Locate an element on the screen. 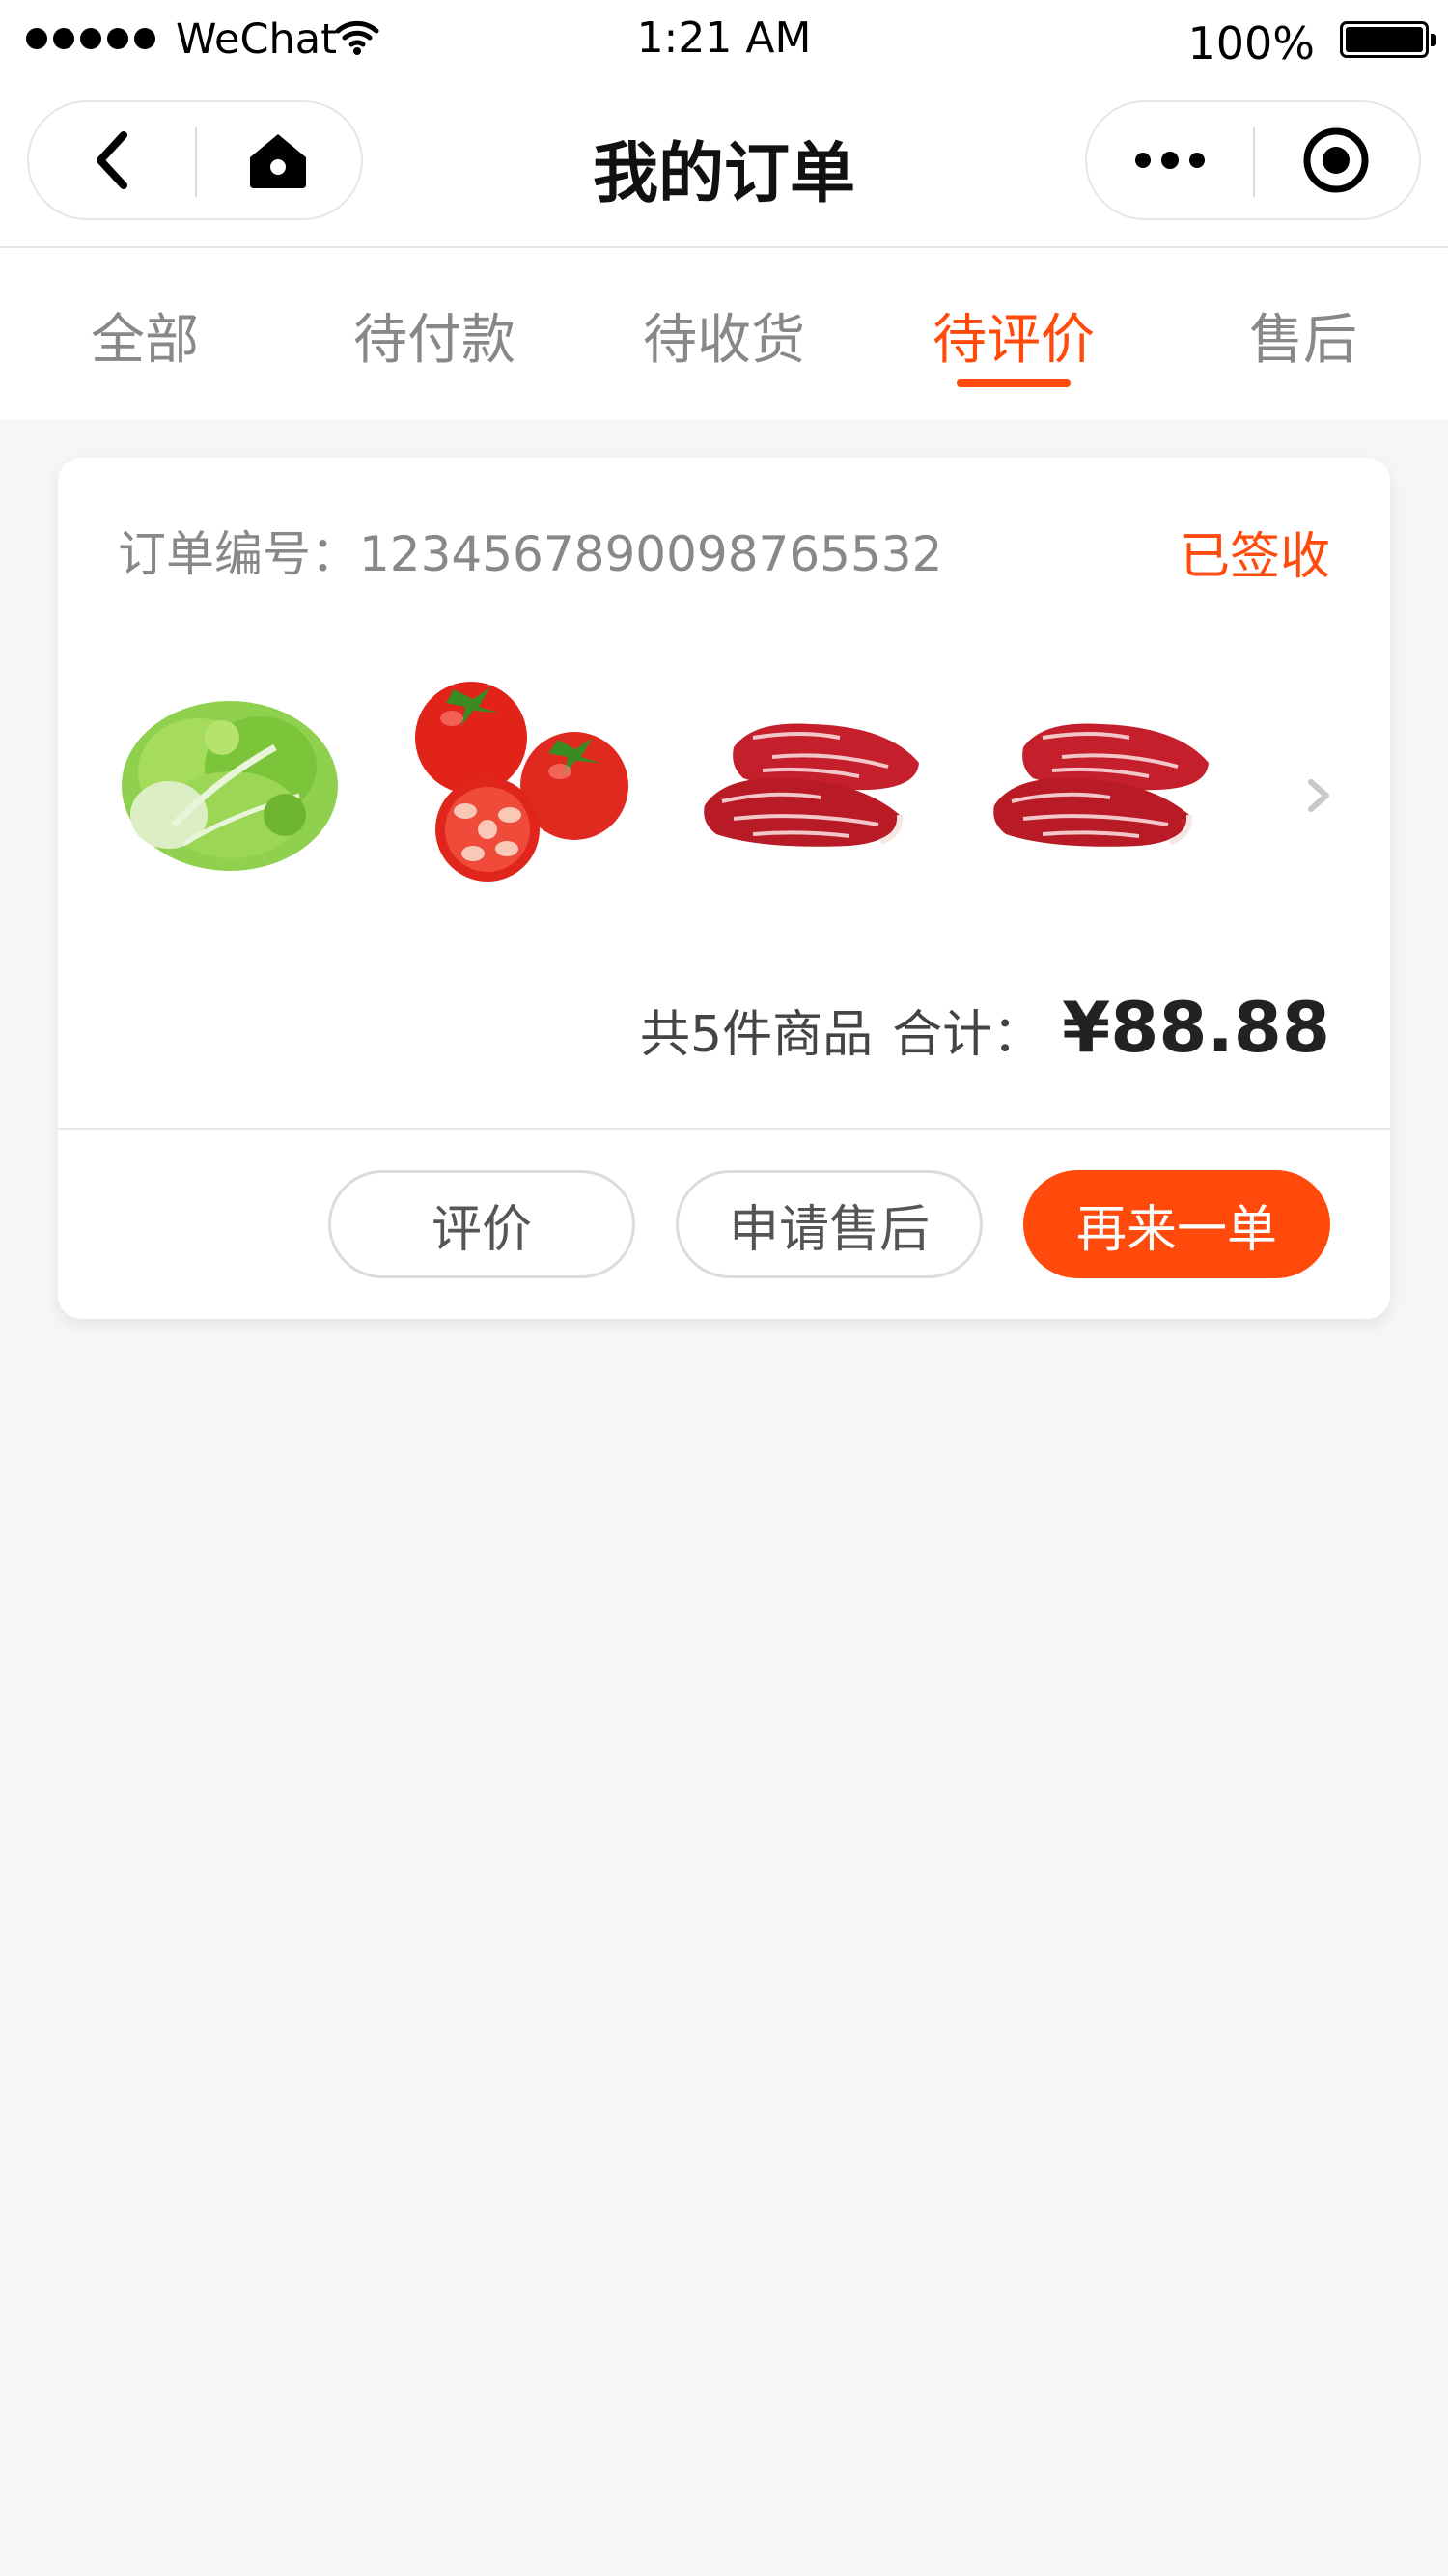  tab-after-sales: 售后 is located at coordinates (1303, 336).